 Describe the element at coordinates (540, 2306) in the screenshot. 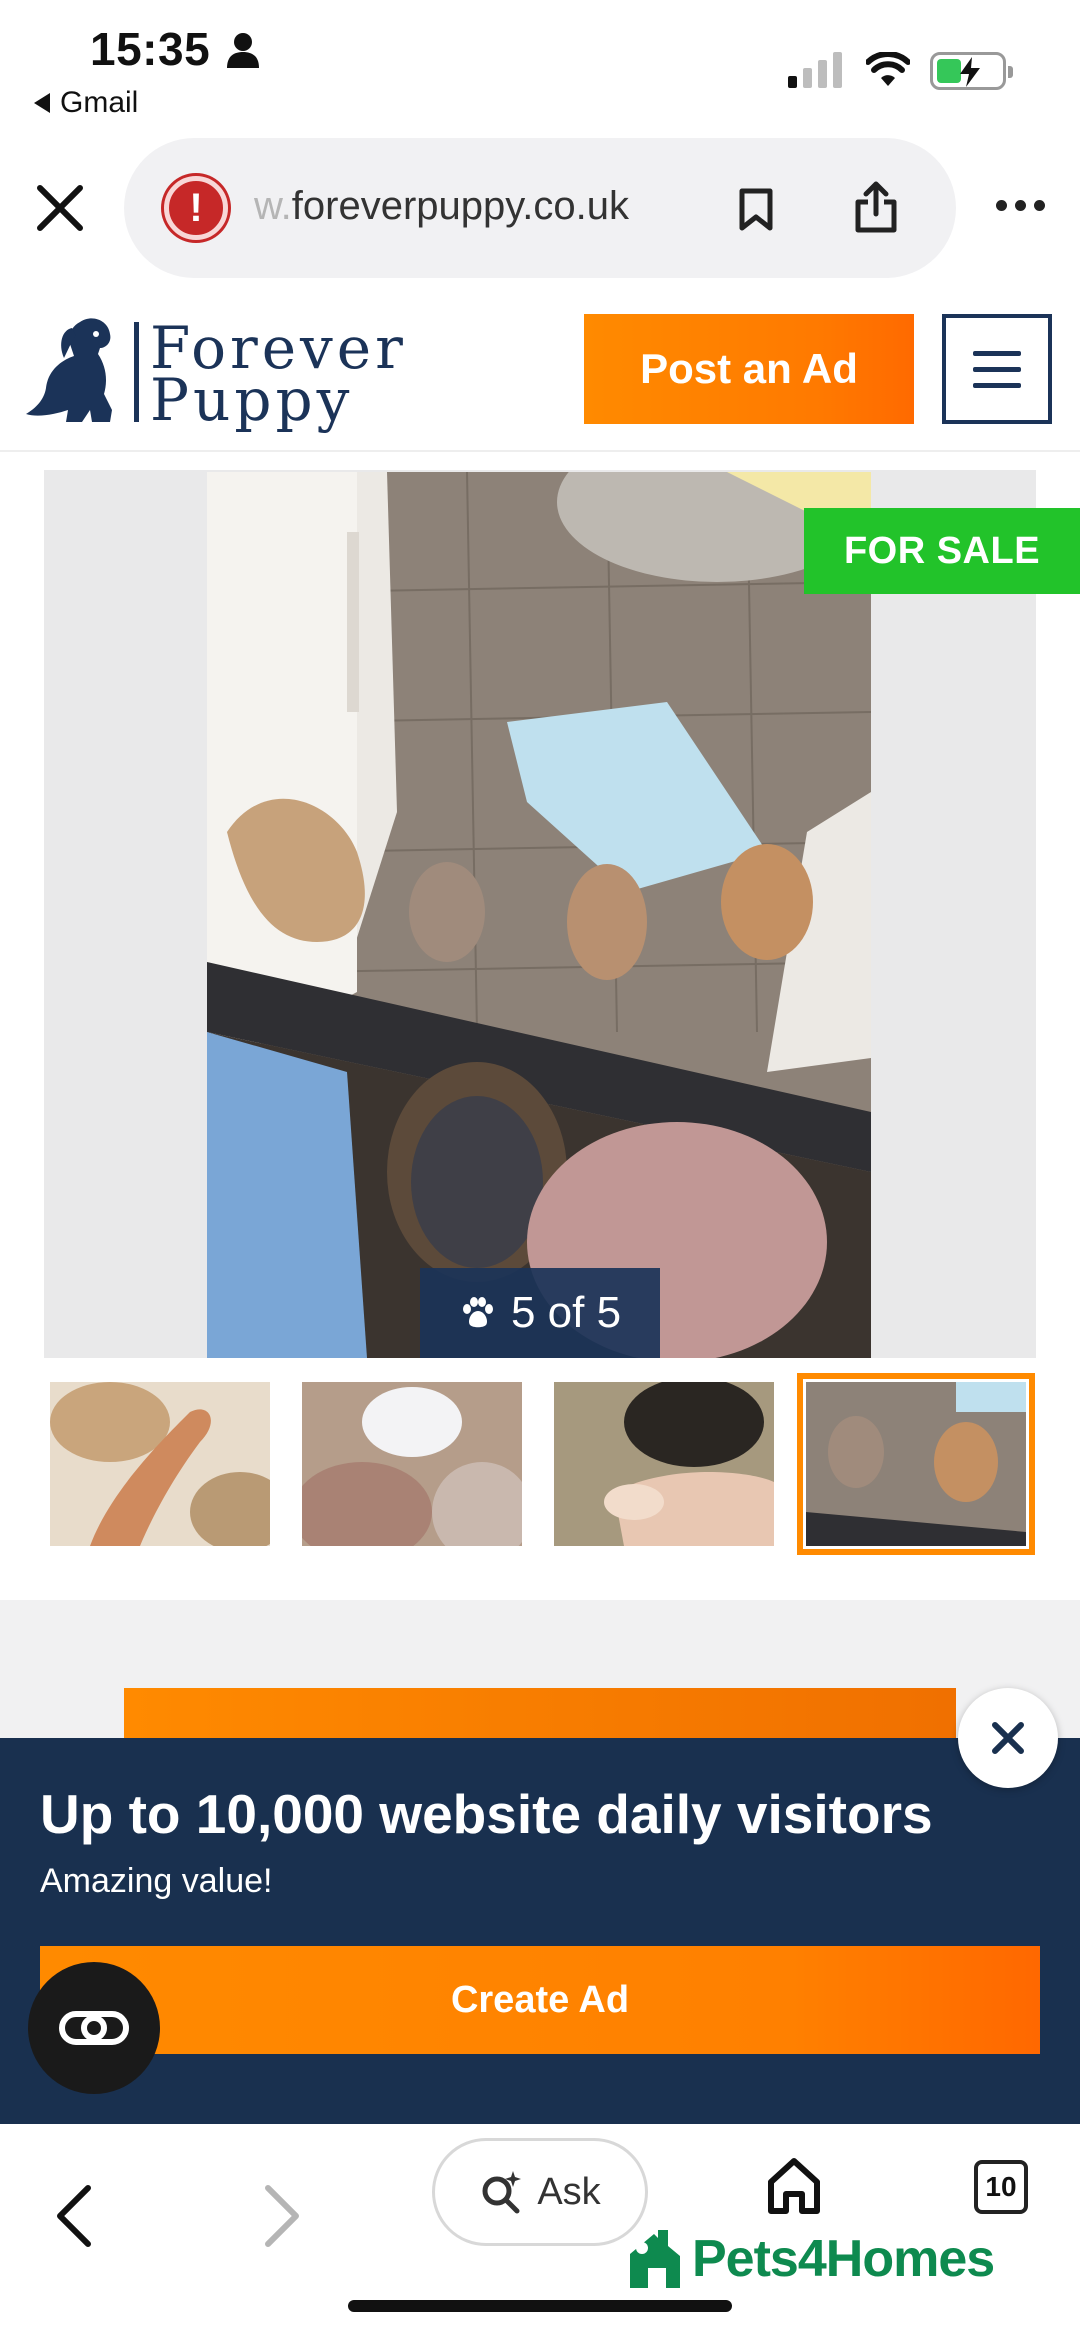

I see `home-indicator` at that location.